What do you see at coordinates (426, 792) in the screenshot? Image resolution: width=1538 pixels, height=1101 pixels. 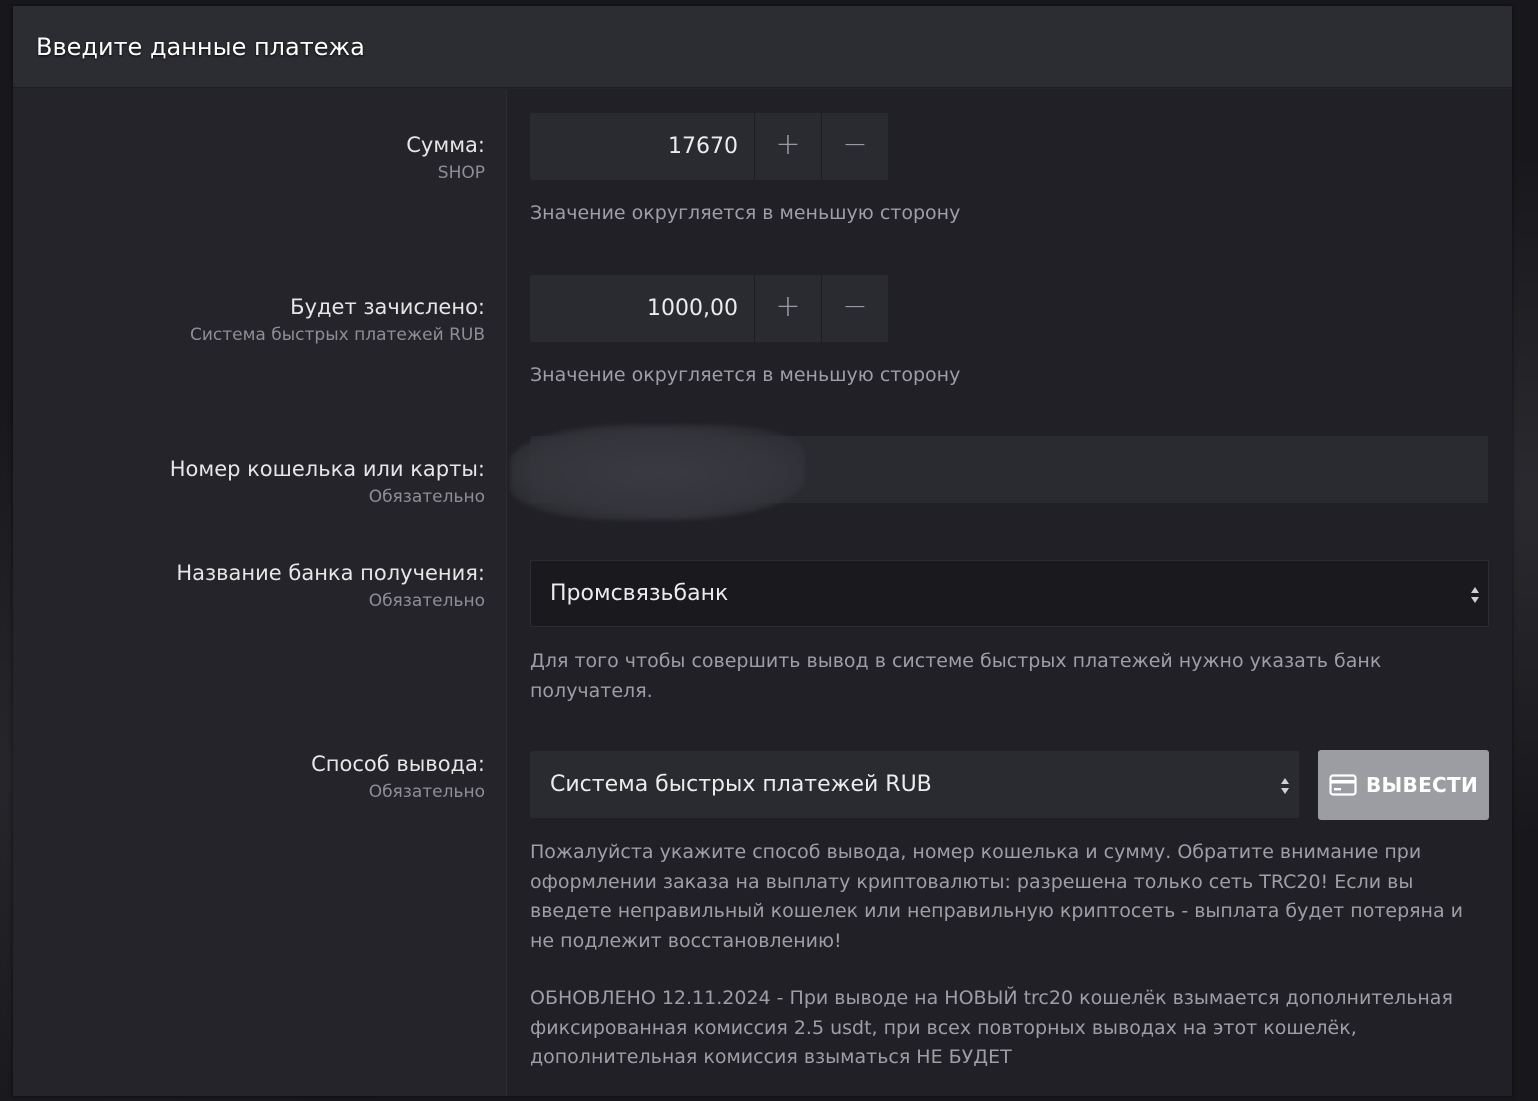 I see `method-required: Обязательно` at bounding box center [426, 792].